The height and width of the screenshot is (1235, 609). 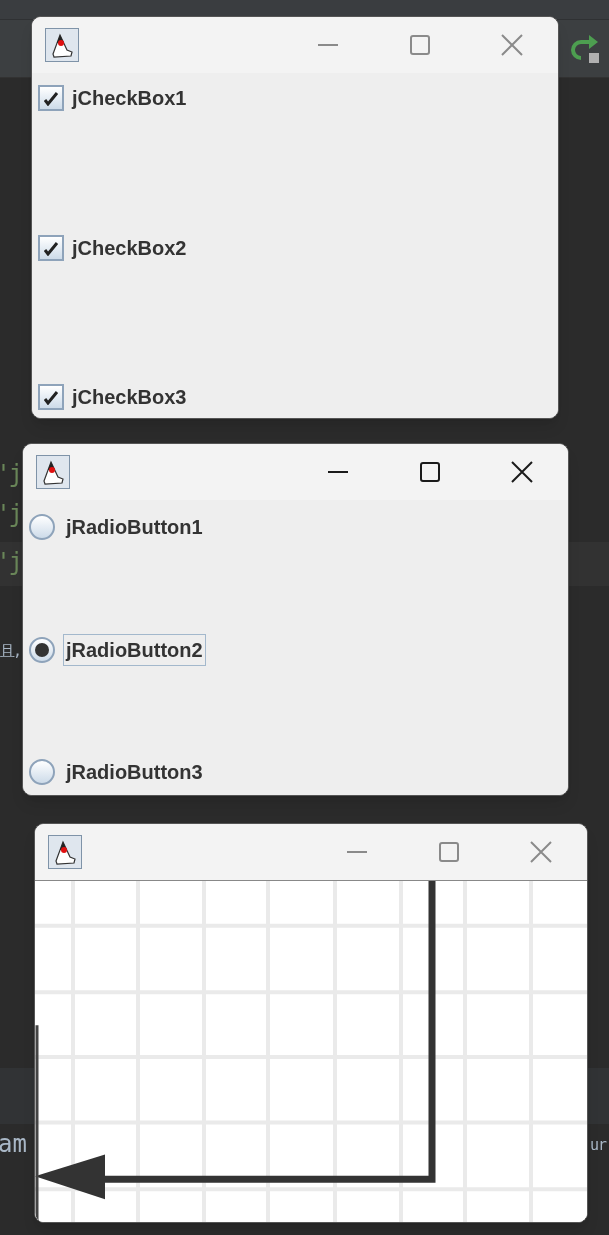 What do you see at coordinates (13, 1144) in the screenshot?
I see `code-text: am` at bounding box center [13, 1144].